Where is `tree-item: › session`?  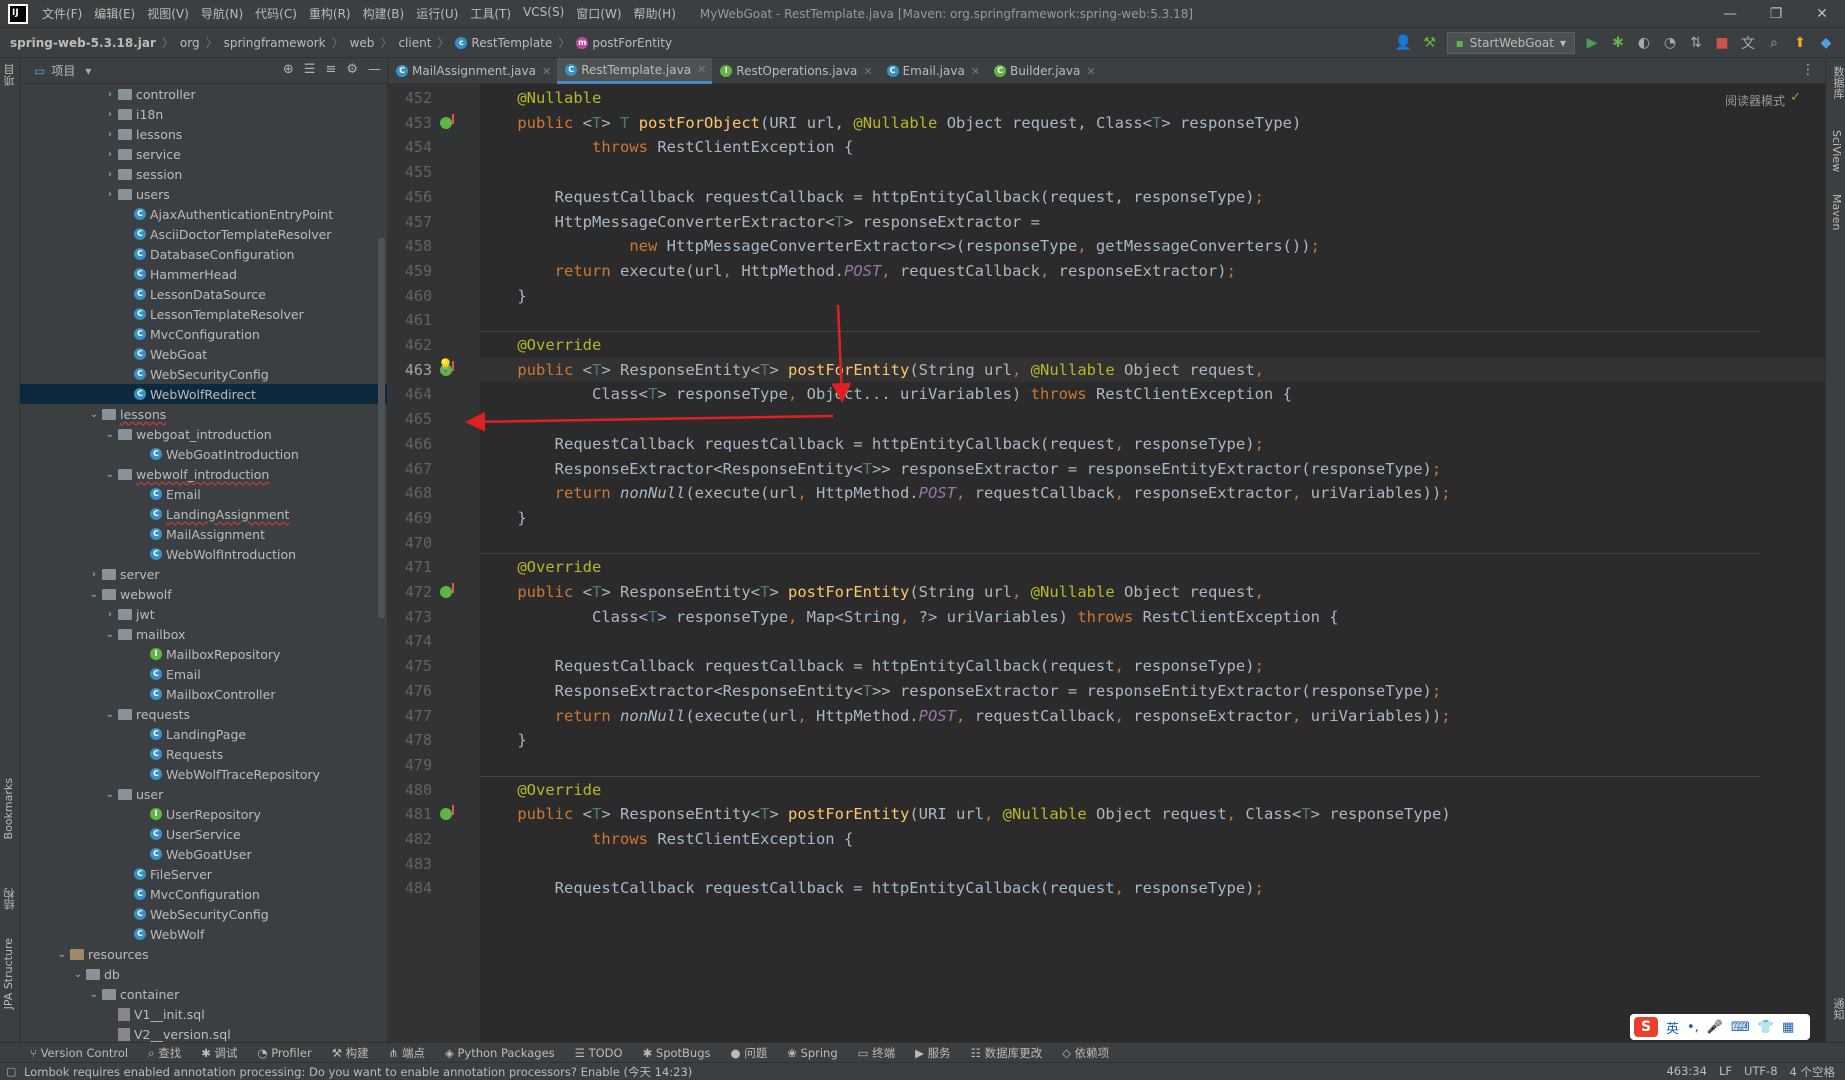
tree-item: › session is located at coordinates (203, 174).